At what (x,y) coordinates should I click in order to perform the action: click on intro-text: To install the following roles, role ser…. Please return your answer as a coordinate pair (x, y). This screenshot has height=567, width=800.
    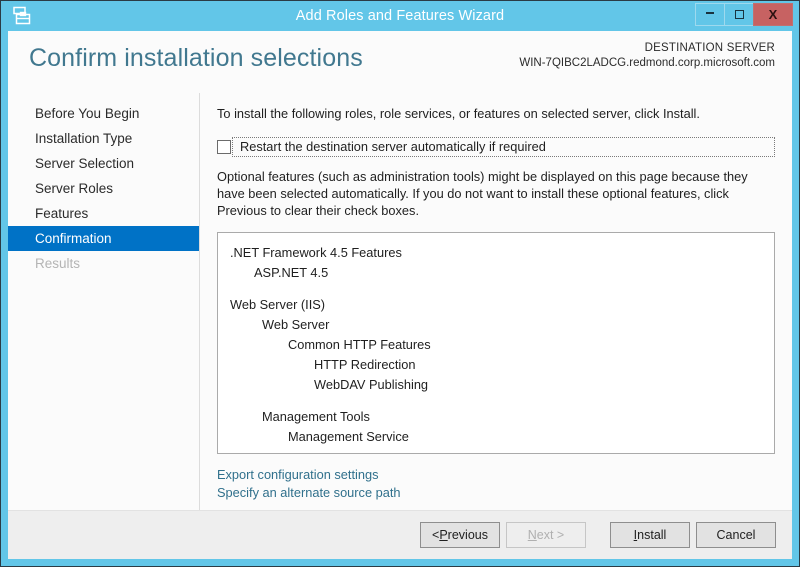
    Looking at the image, I should click on (458, 113).